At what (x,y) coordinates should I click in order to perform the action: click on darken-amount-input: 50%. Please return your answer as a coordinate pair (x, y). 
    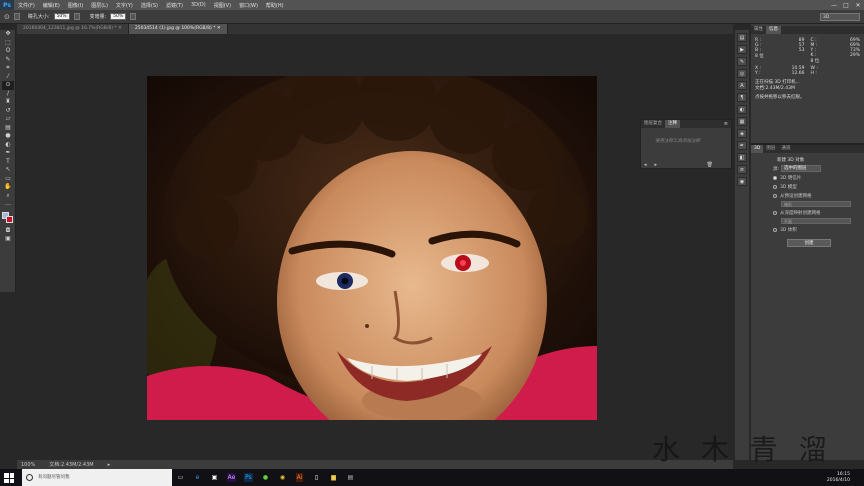
    Looking at the image, I should click on (118, 16).